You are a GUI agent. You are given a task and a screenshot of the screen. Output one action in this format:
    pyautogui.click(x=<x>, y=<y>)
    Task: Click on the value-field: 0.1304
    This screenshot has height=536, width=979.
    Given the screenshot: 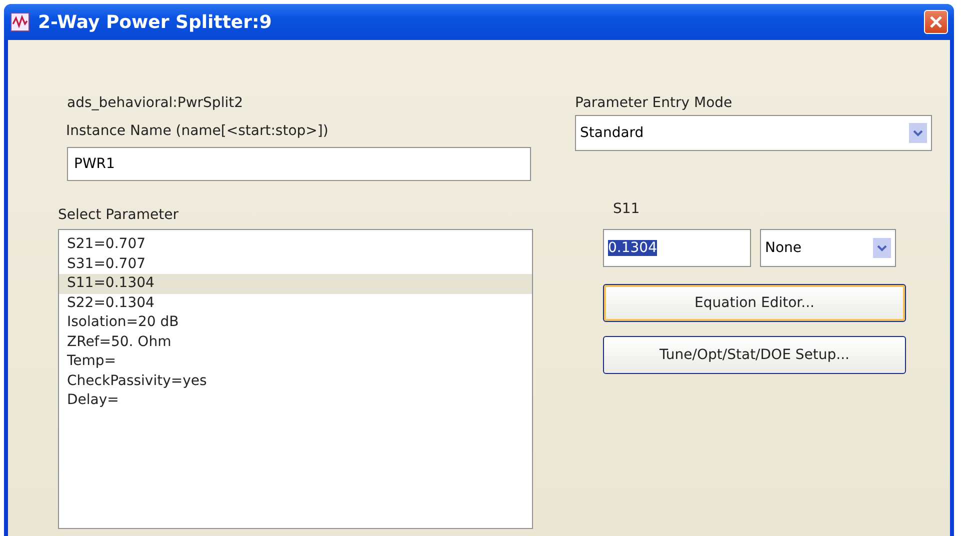 What is the action you would take?
    pyautogui.click(x=677, y=248)
    